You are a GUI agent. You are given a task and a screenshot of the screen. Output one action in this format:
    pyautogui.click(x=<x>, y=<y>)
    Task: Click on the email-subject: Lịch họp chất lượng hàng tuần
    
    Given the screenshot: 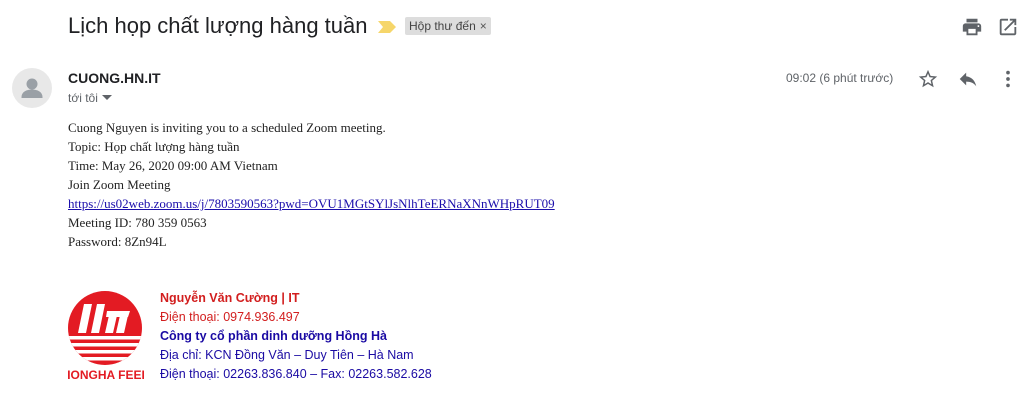 What is the action you would take?
    pyautogui.click(x=218, y=25)
    